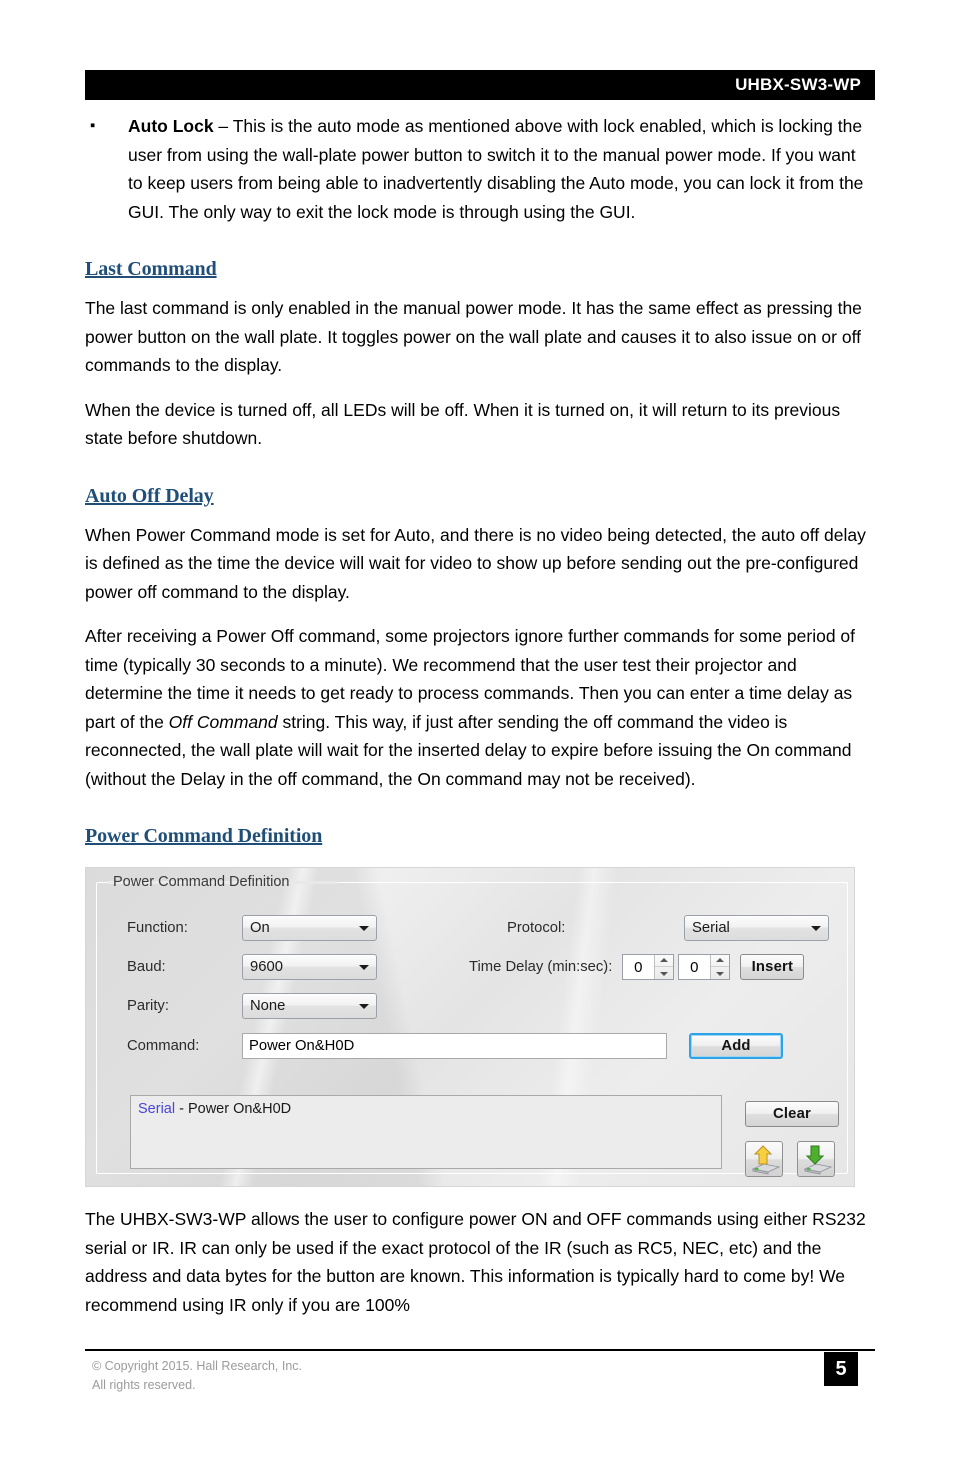 This screenshot has height=1475, width=954. I want to click on parity-dropdown: None, so click(309, 1006).